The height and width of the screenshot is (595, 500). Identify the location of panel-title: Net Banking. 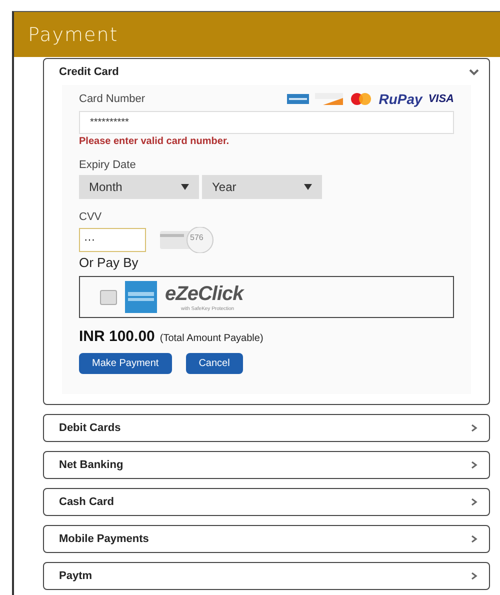
(91, 465).